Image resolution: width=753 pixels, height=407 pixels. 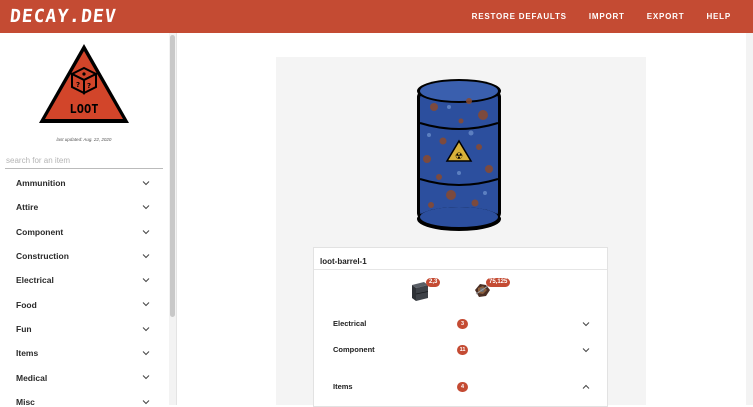 What do you see at coordinates (25, 400) in the screenshot?
I see `category-label: Misc` at bounding box center [25, 400].